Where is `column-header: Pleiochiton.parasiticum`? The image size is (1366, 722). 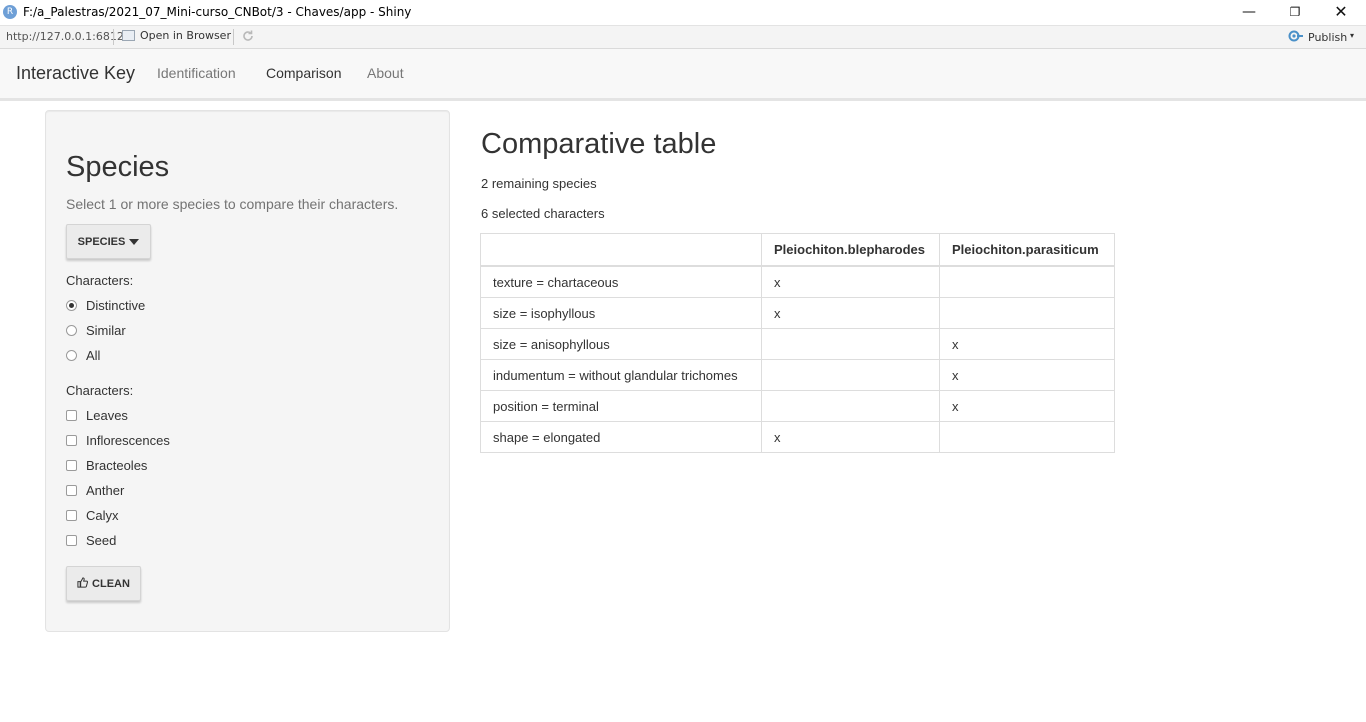
column-header: Pleiochiton.parasiticum is located at coordinates (1027, 250).